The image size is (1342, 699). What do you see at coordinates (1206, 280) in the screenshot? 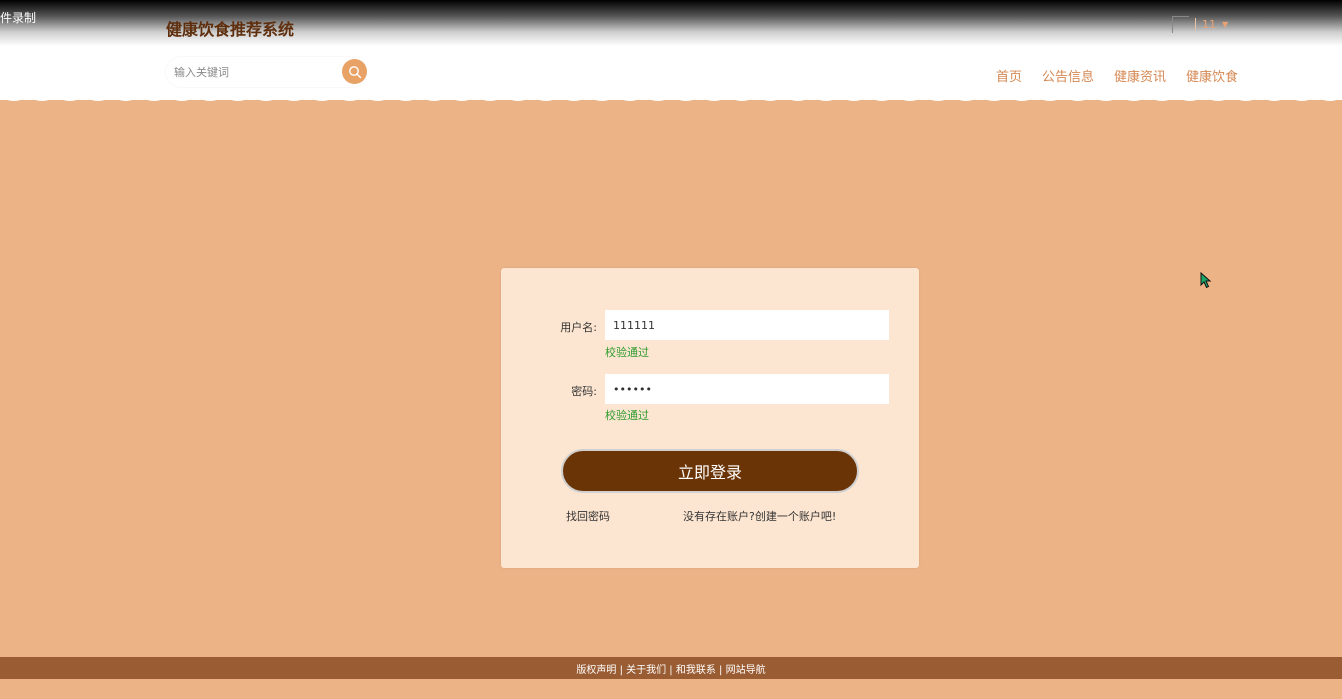
I see `mouse-cursor-icon` at bounding box center [1206, 280].